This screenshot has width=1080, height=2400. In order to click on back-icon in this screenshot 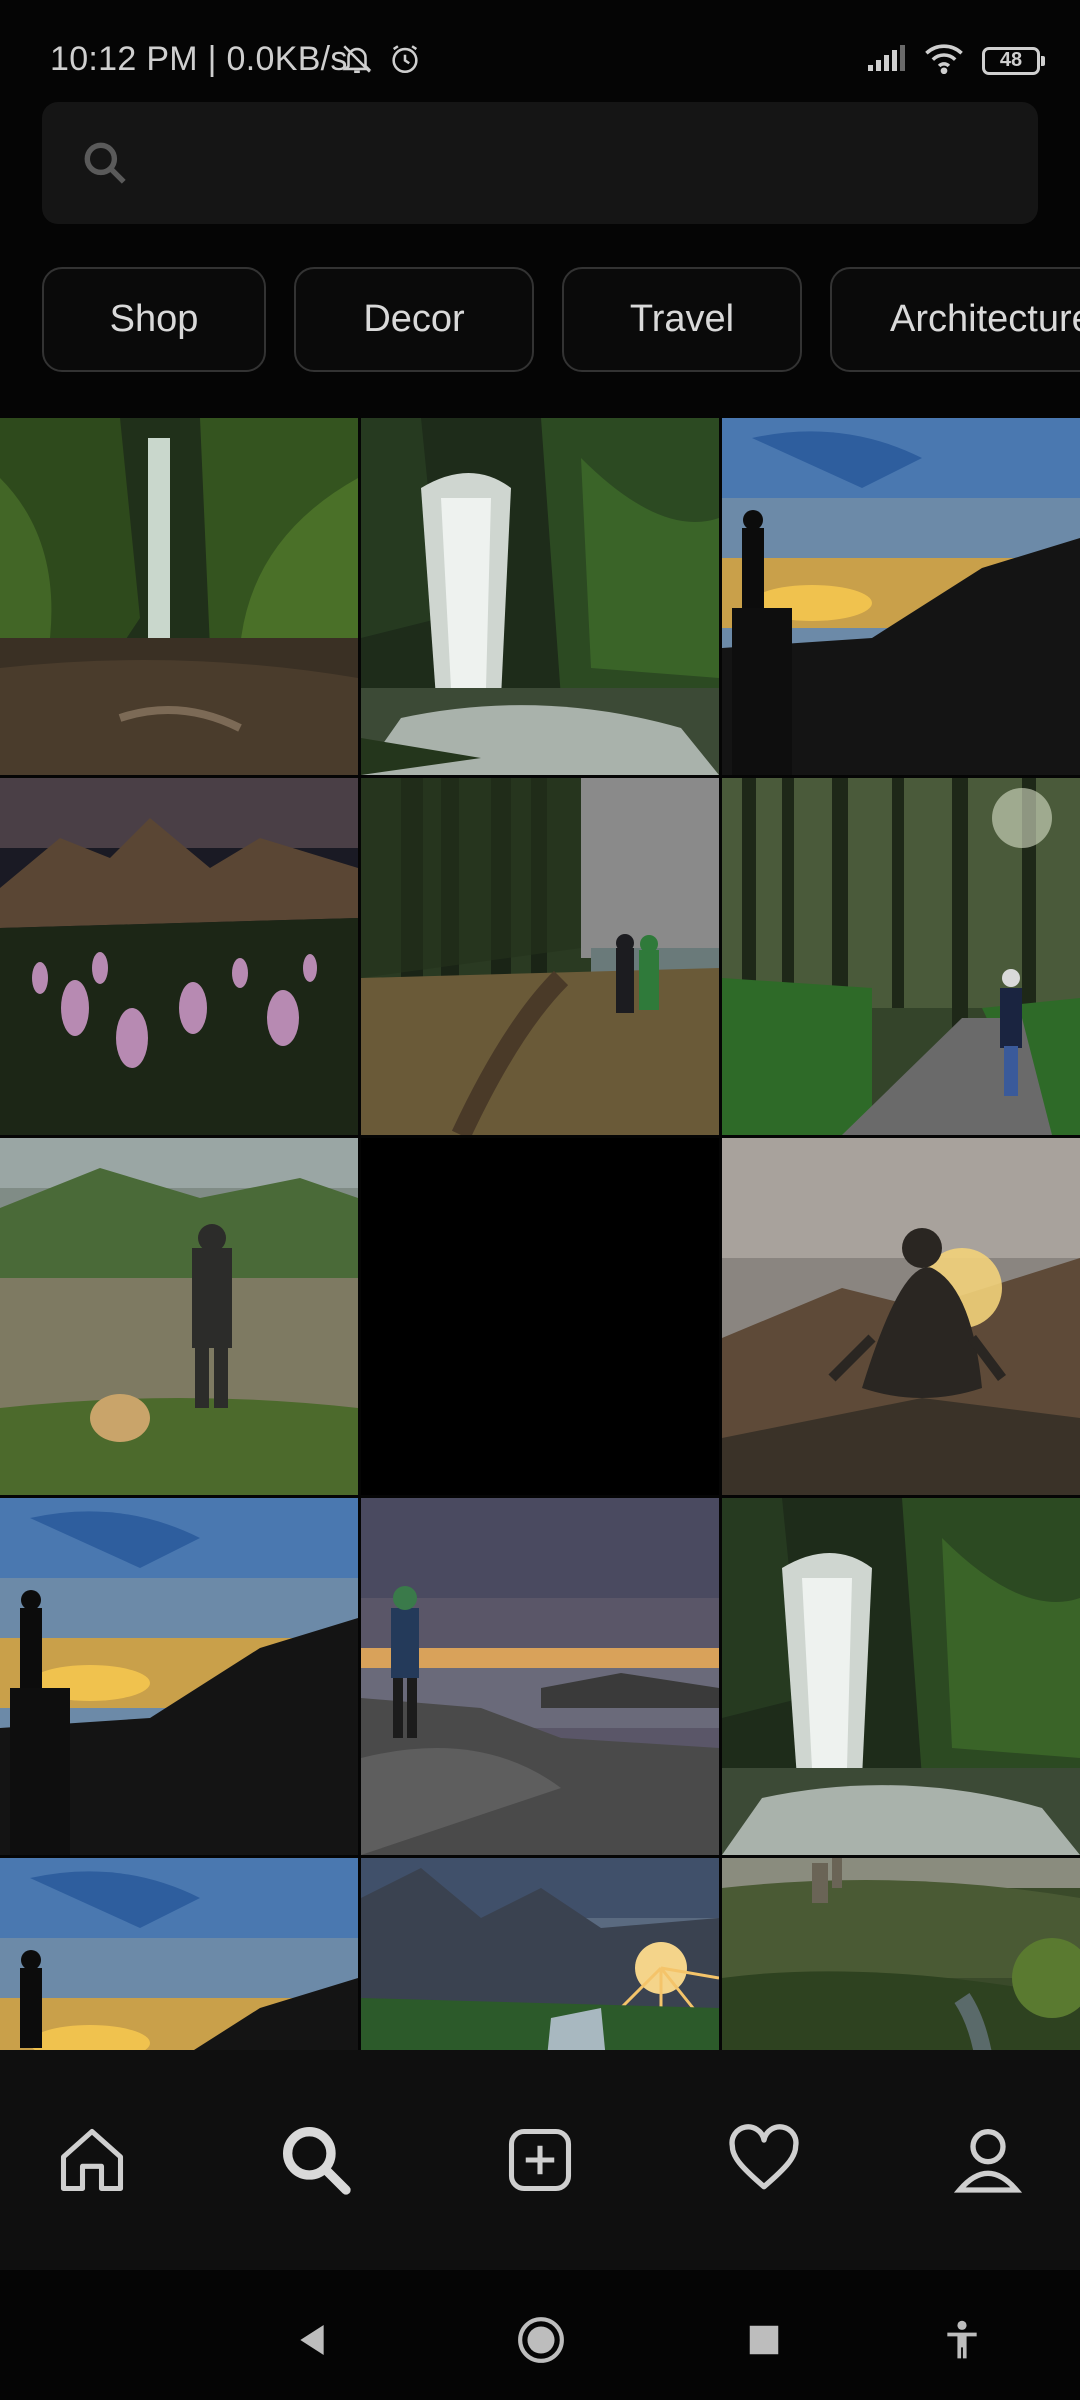, I will do `click(312, 2340)`.